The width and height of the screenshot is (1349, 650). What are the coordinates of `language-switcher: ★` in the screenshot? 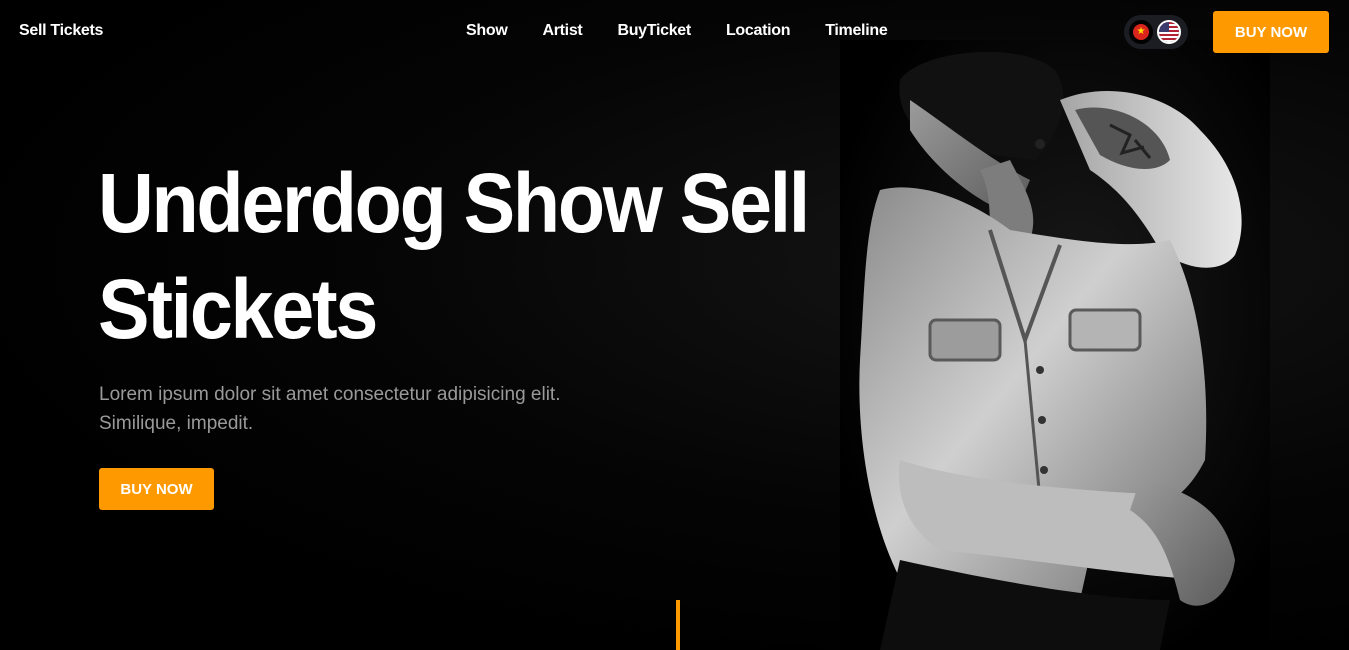 It's located at (1156, 32).